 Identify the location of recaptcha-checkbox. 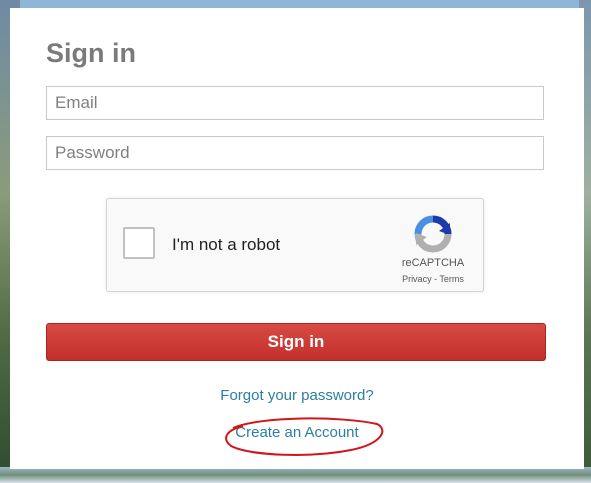
(139, 243).